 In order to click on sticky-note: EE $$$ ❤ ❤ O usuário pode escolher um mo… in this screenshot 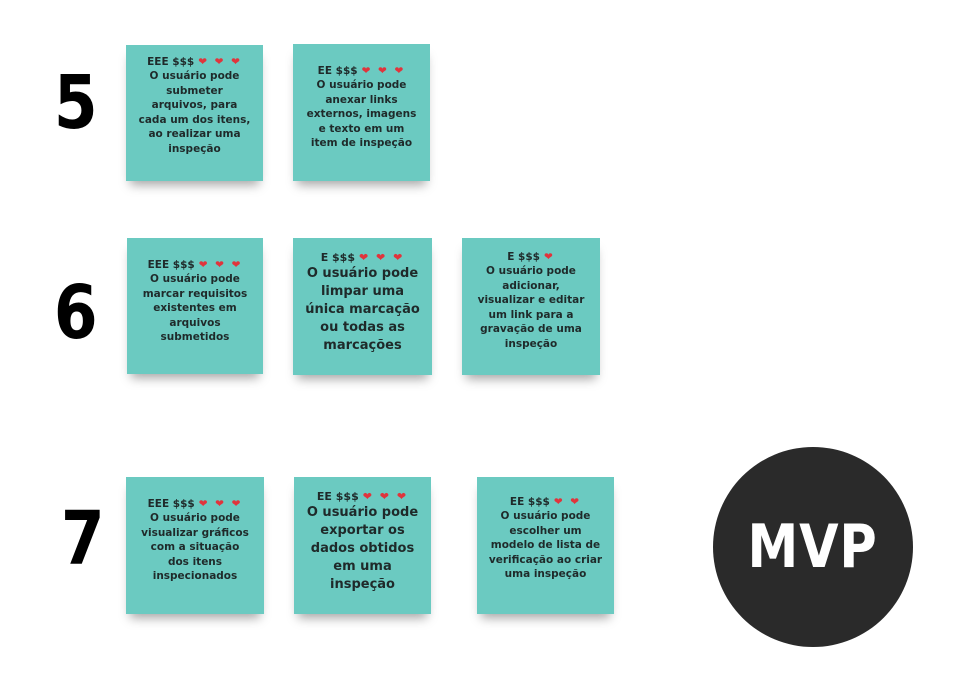, I will do `click(545, 545)`.